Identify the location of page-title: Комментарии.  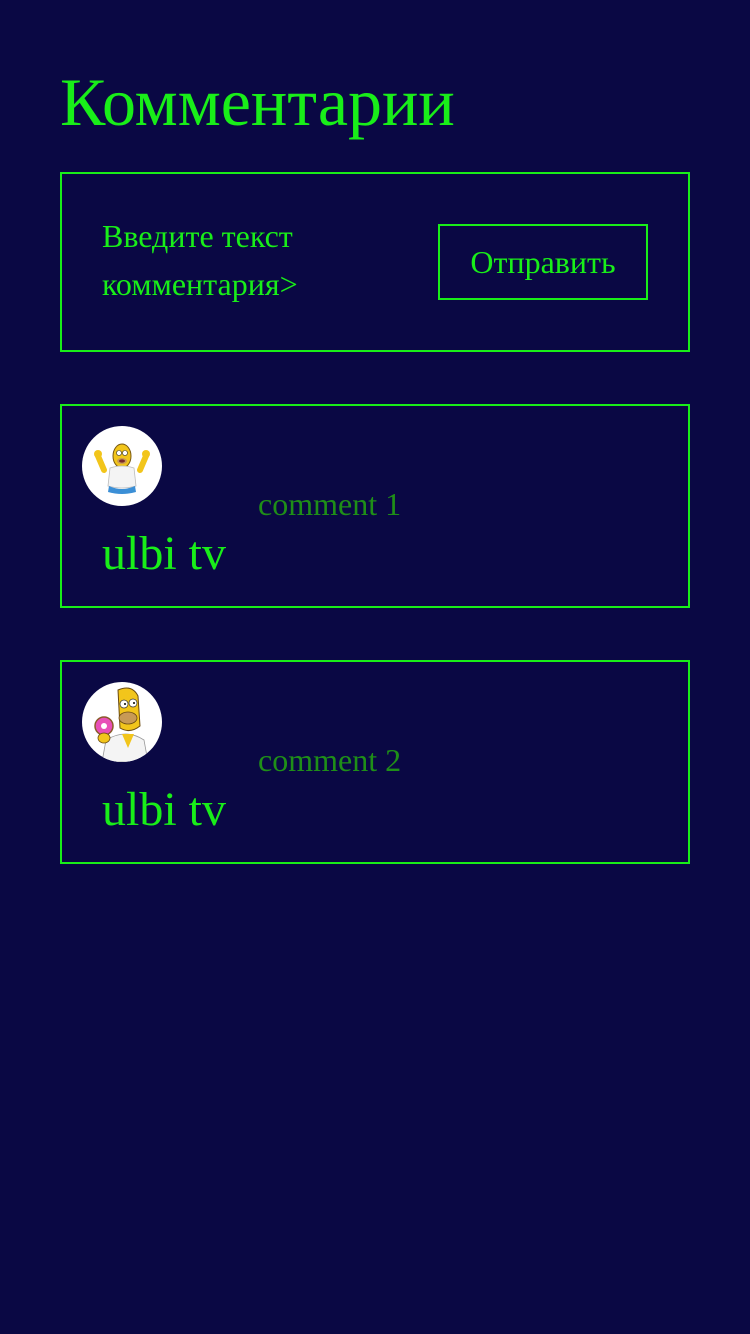
(257, 102).